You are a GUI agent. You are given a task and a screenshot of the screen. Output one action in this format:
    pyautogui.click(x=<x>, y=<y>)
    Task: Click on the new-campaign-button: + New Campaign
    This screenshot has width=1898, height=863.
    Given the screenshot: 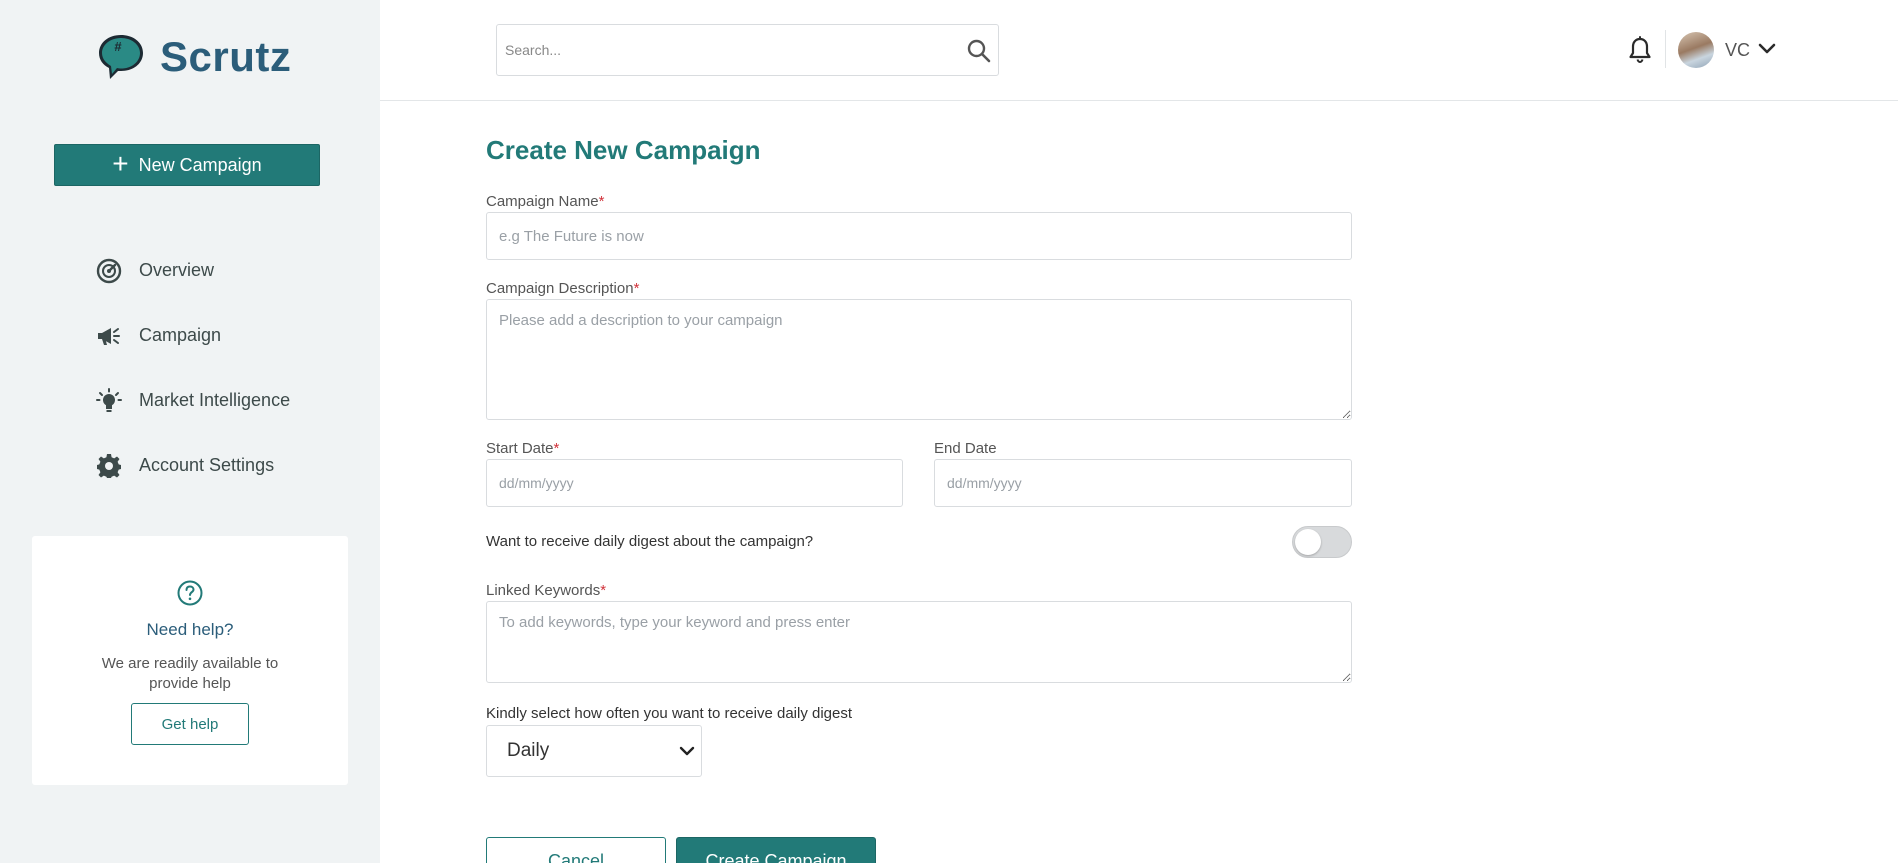 What is the action you would take?
    pyautogui.click(x=187, y=165)
    